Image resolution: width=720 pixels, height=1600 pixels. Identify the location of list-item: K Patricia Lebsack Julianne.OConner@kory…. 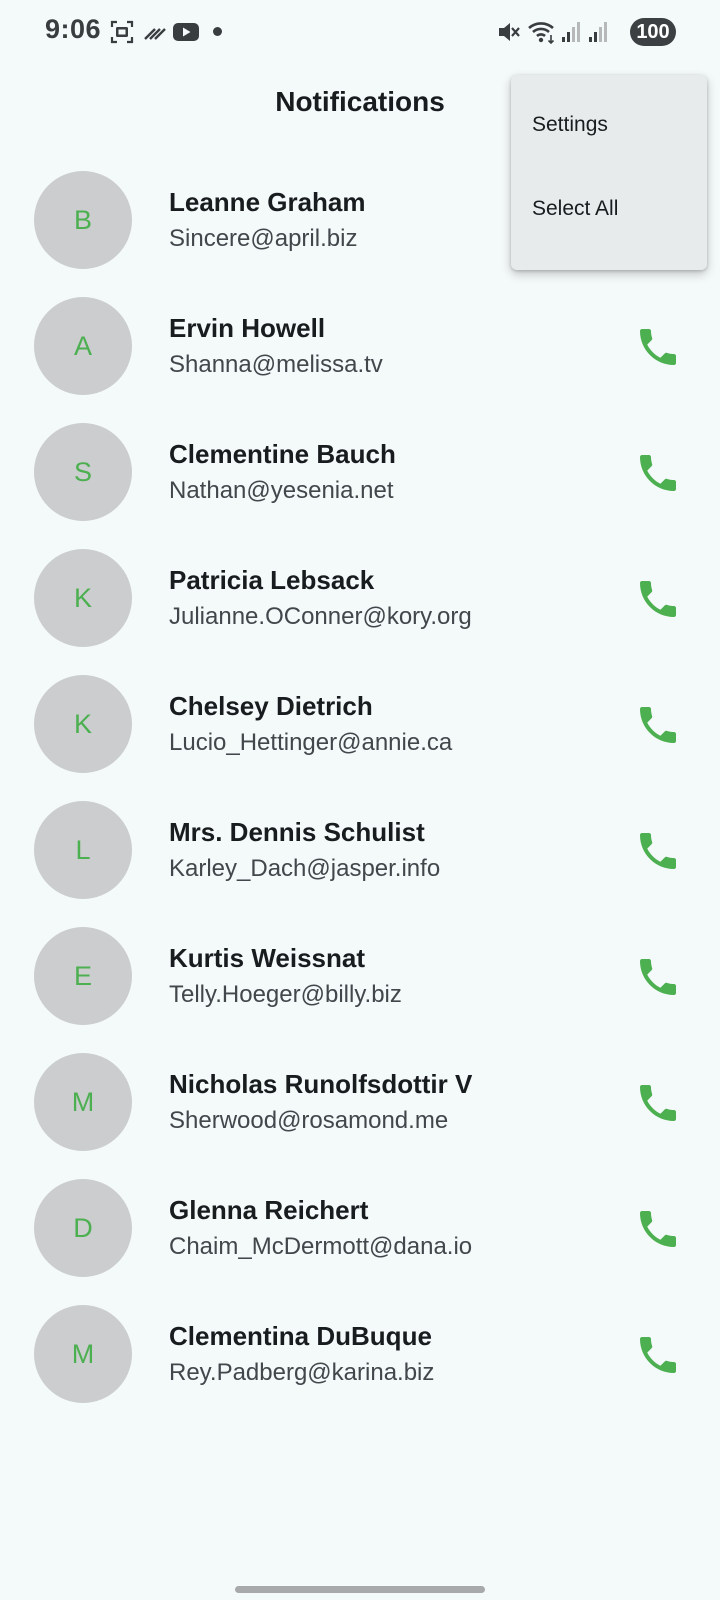
(360, 600).